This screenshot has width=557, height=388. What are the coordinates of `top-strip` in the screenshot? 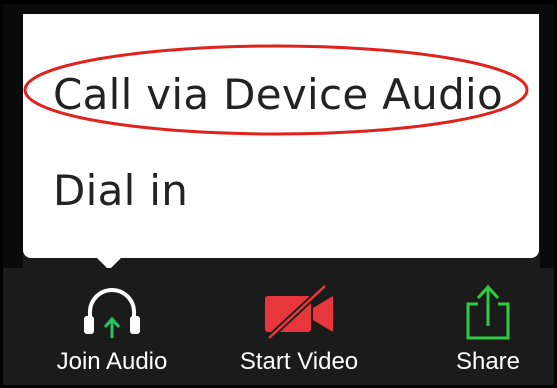 It's located at (278, 9).